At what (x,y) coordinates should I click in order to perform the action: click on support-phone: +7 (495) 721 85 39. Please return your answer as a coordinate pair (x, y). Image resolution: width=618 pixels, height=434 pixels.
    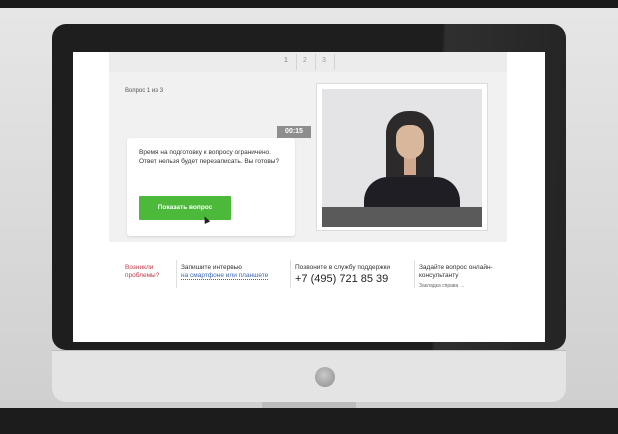
    Looking at the image, I should click on (360, 279).